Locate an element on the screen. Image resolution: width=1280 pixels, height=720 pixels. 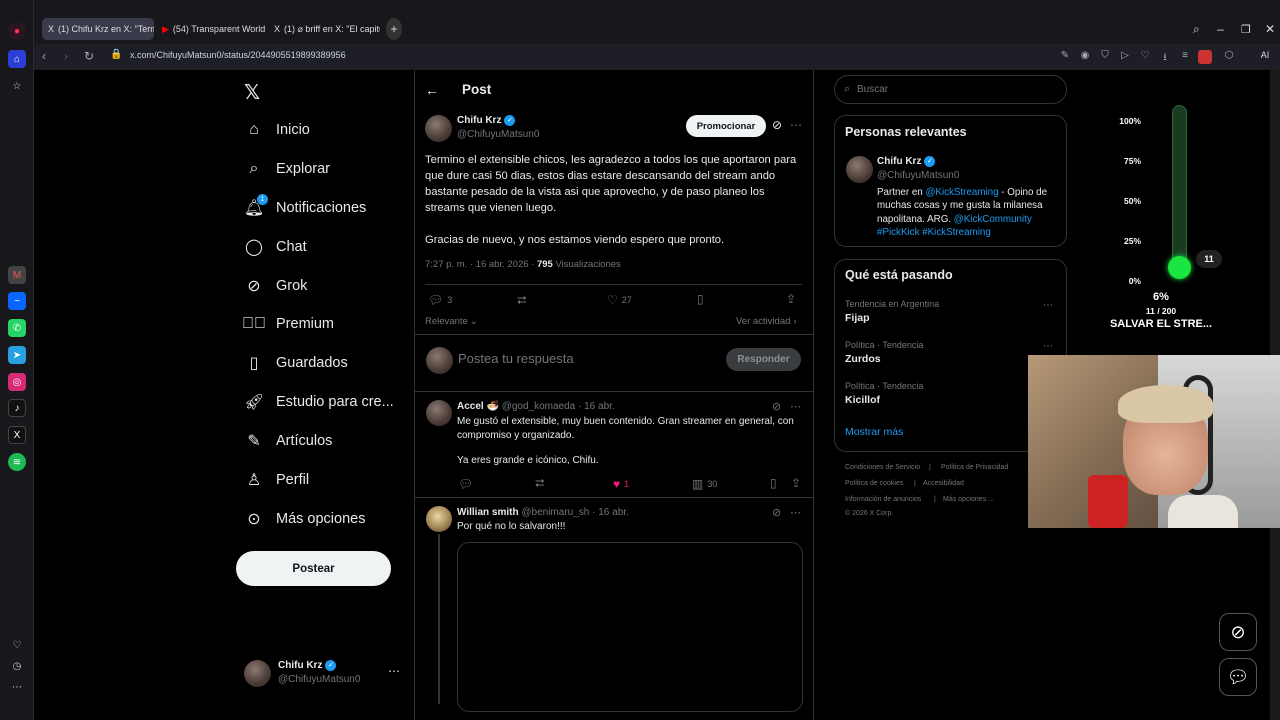
footer-link: Información de anuncios is located at coordinates (883, 499).